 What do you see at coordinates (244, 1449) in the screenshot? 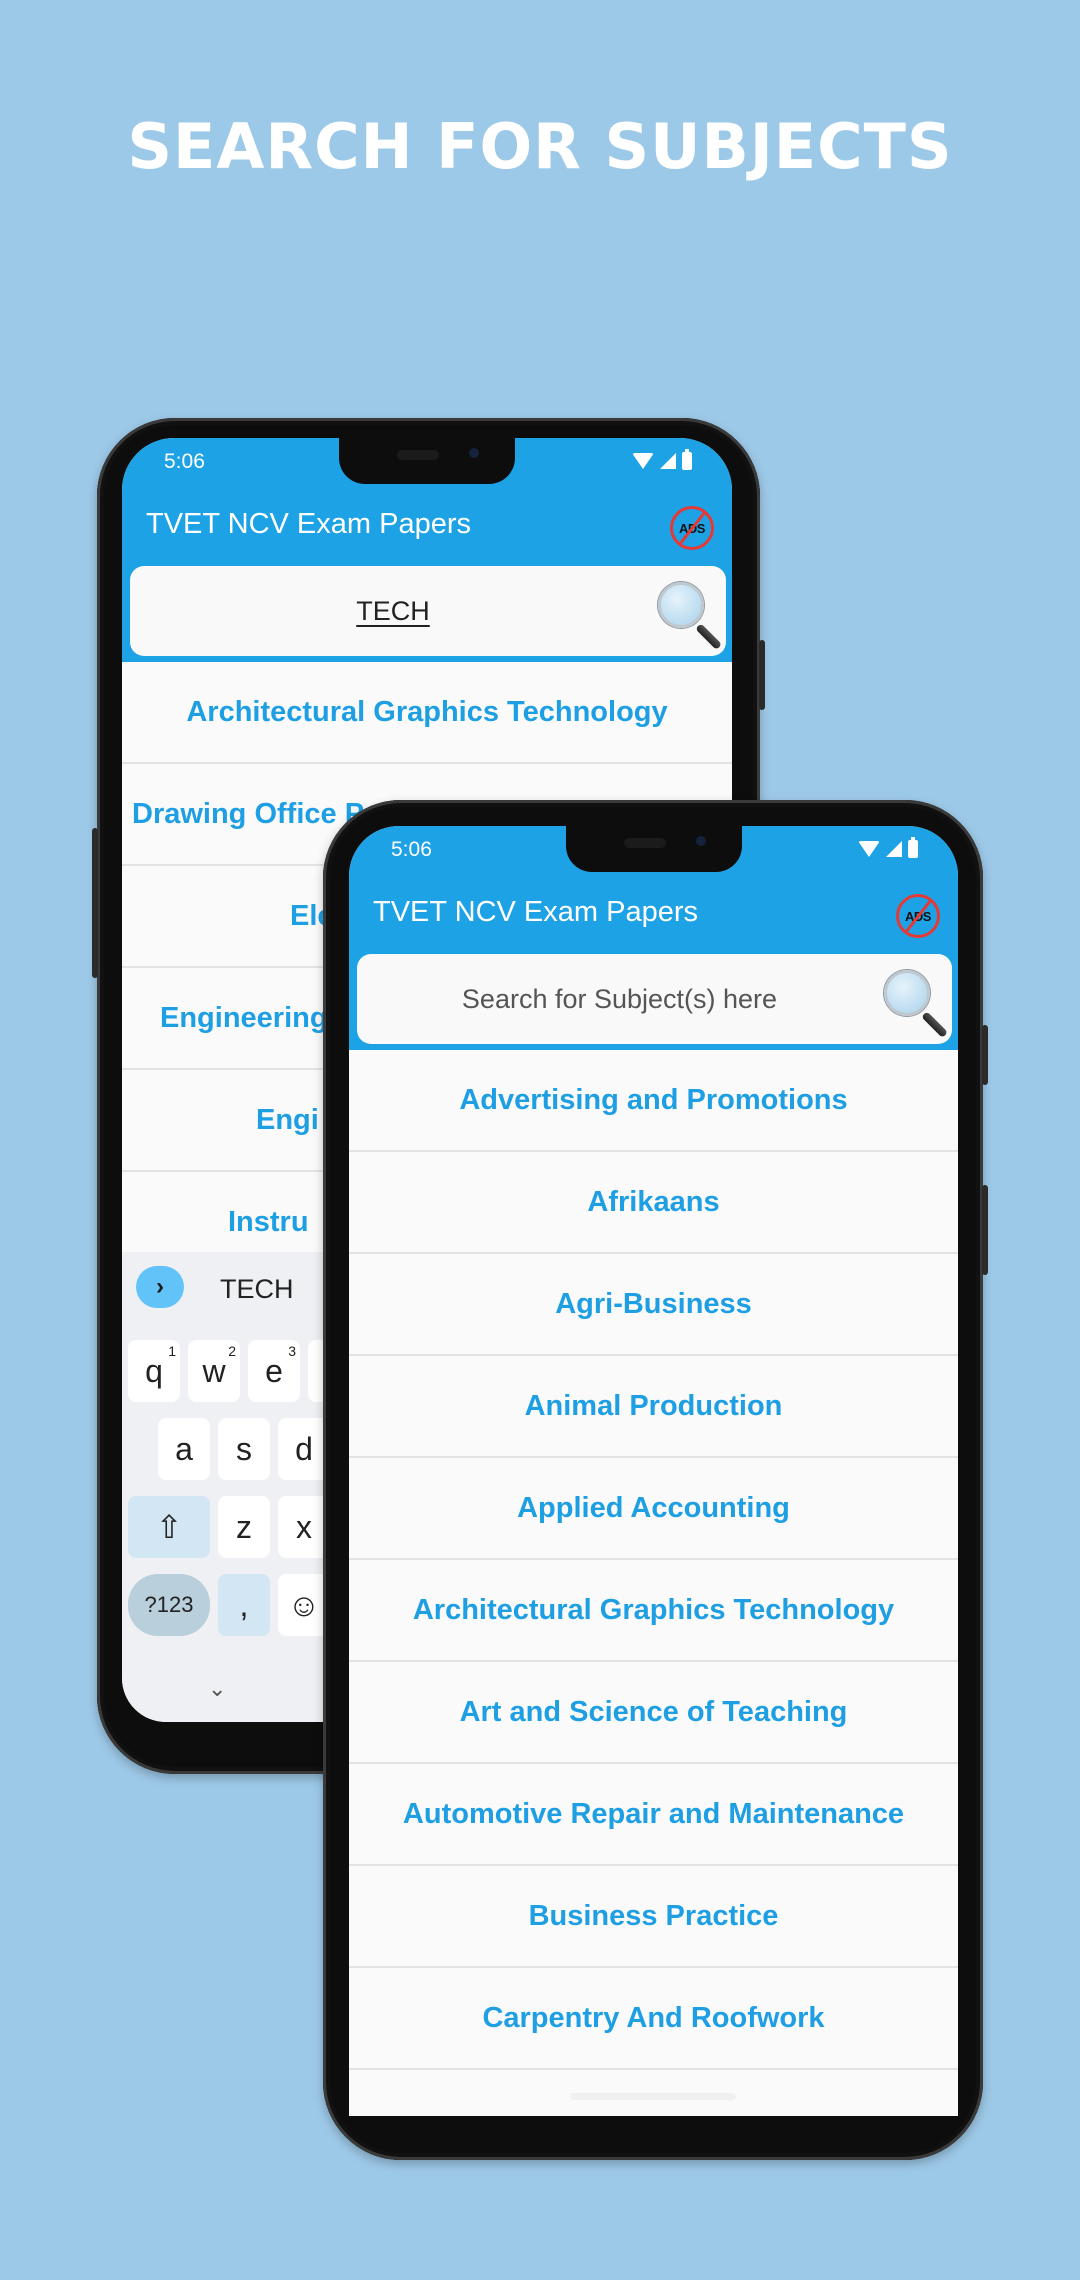
I see `key-s: s` at bounding box center [244, 1449].